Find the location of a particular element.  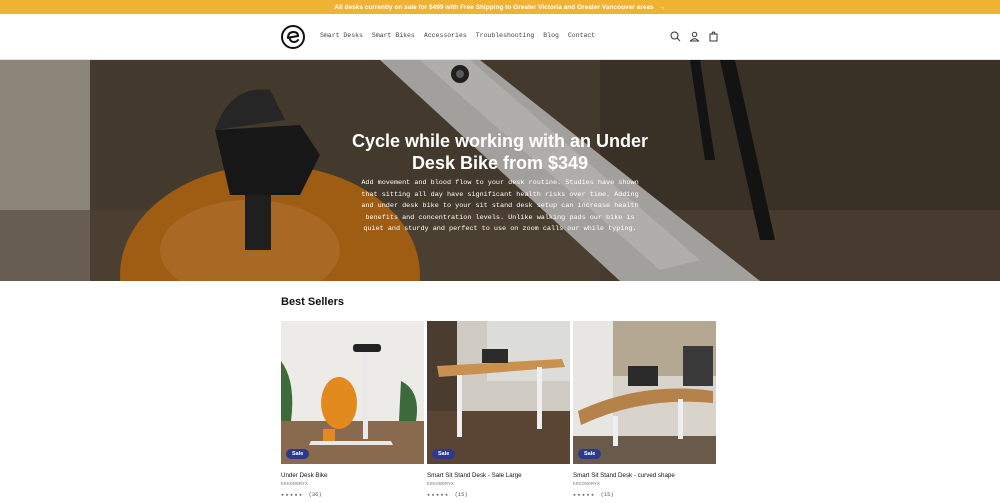

nav-smart-desks: Smart Desks is located at coordinates (341, 35).